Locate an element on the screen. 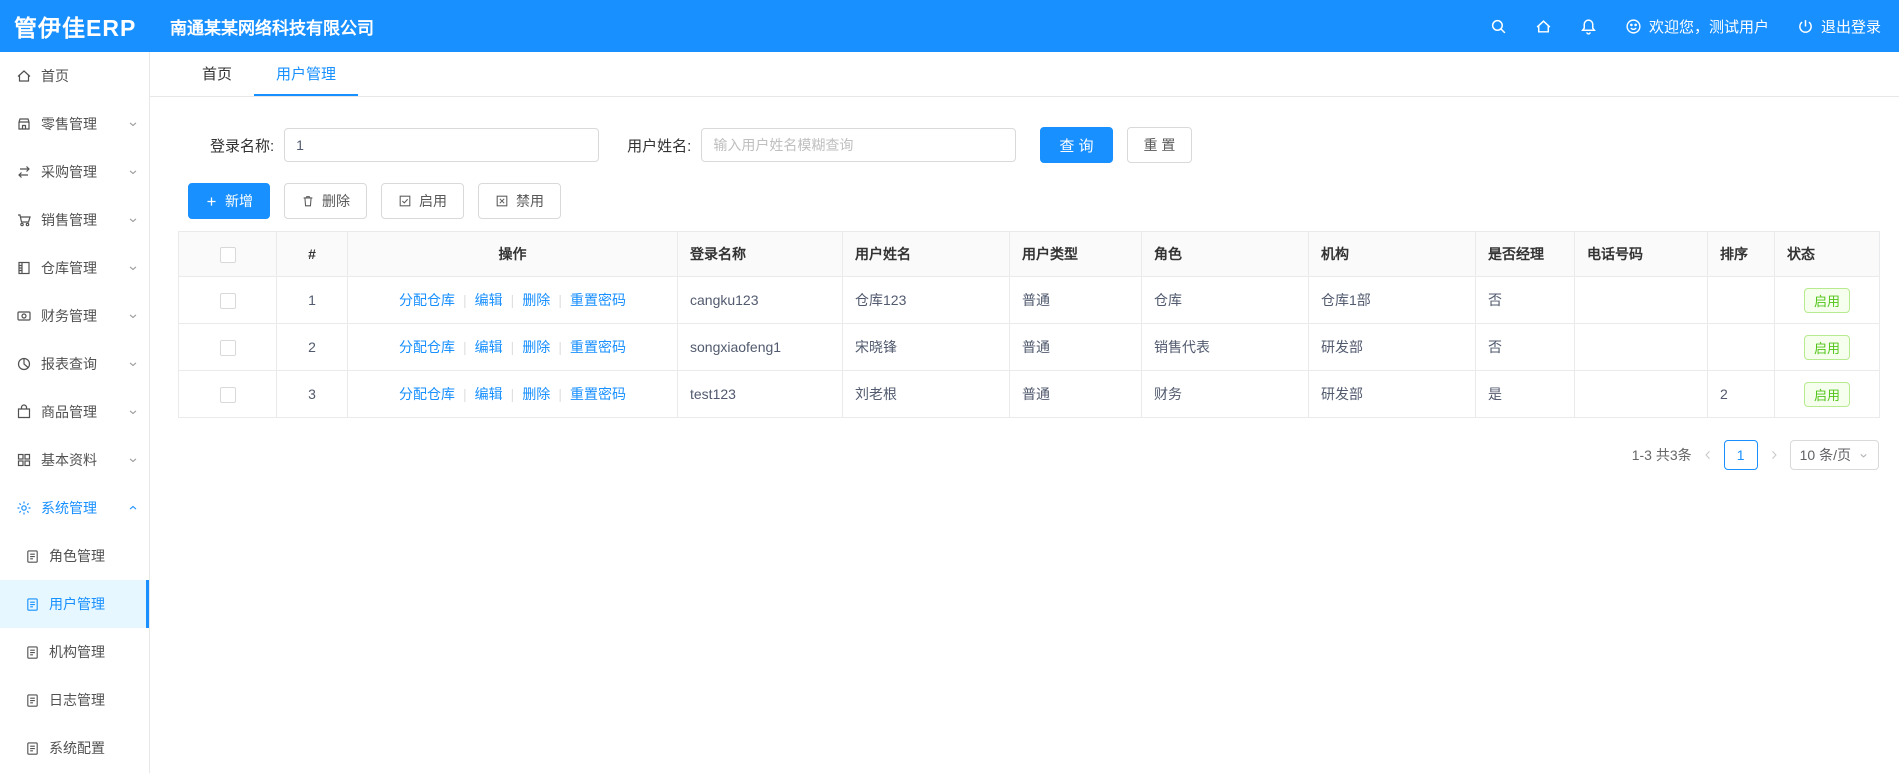  cell-sort is located at coordinates (1741, 347).